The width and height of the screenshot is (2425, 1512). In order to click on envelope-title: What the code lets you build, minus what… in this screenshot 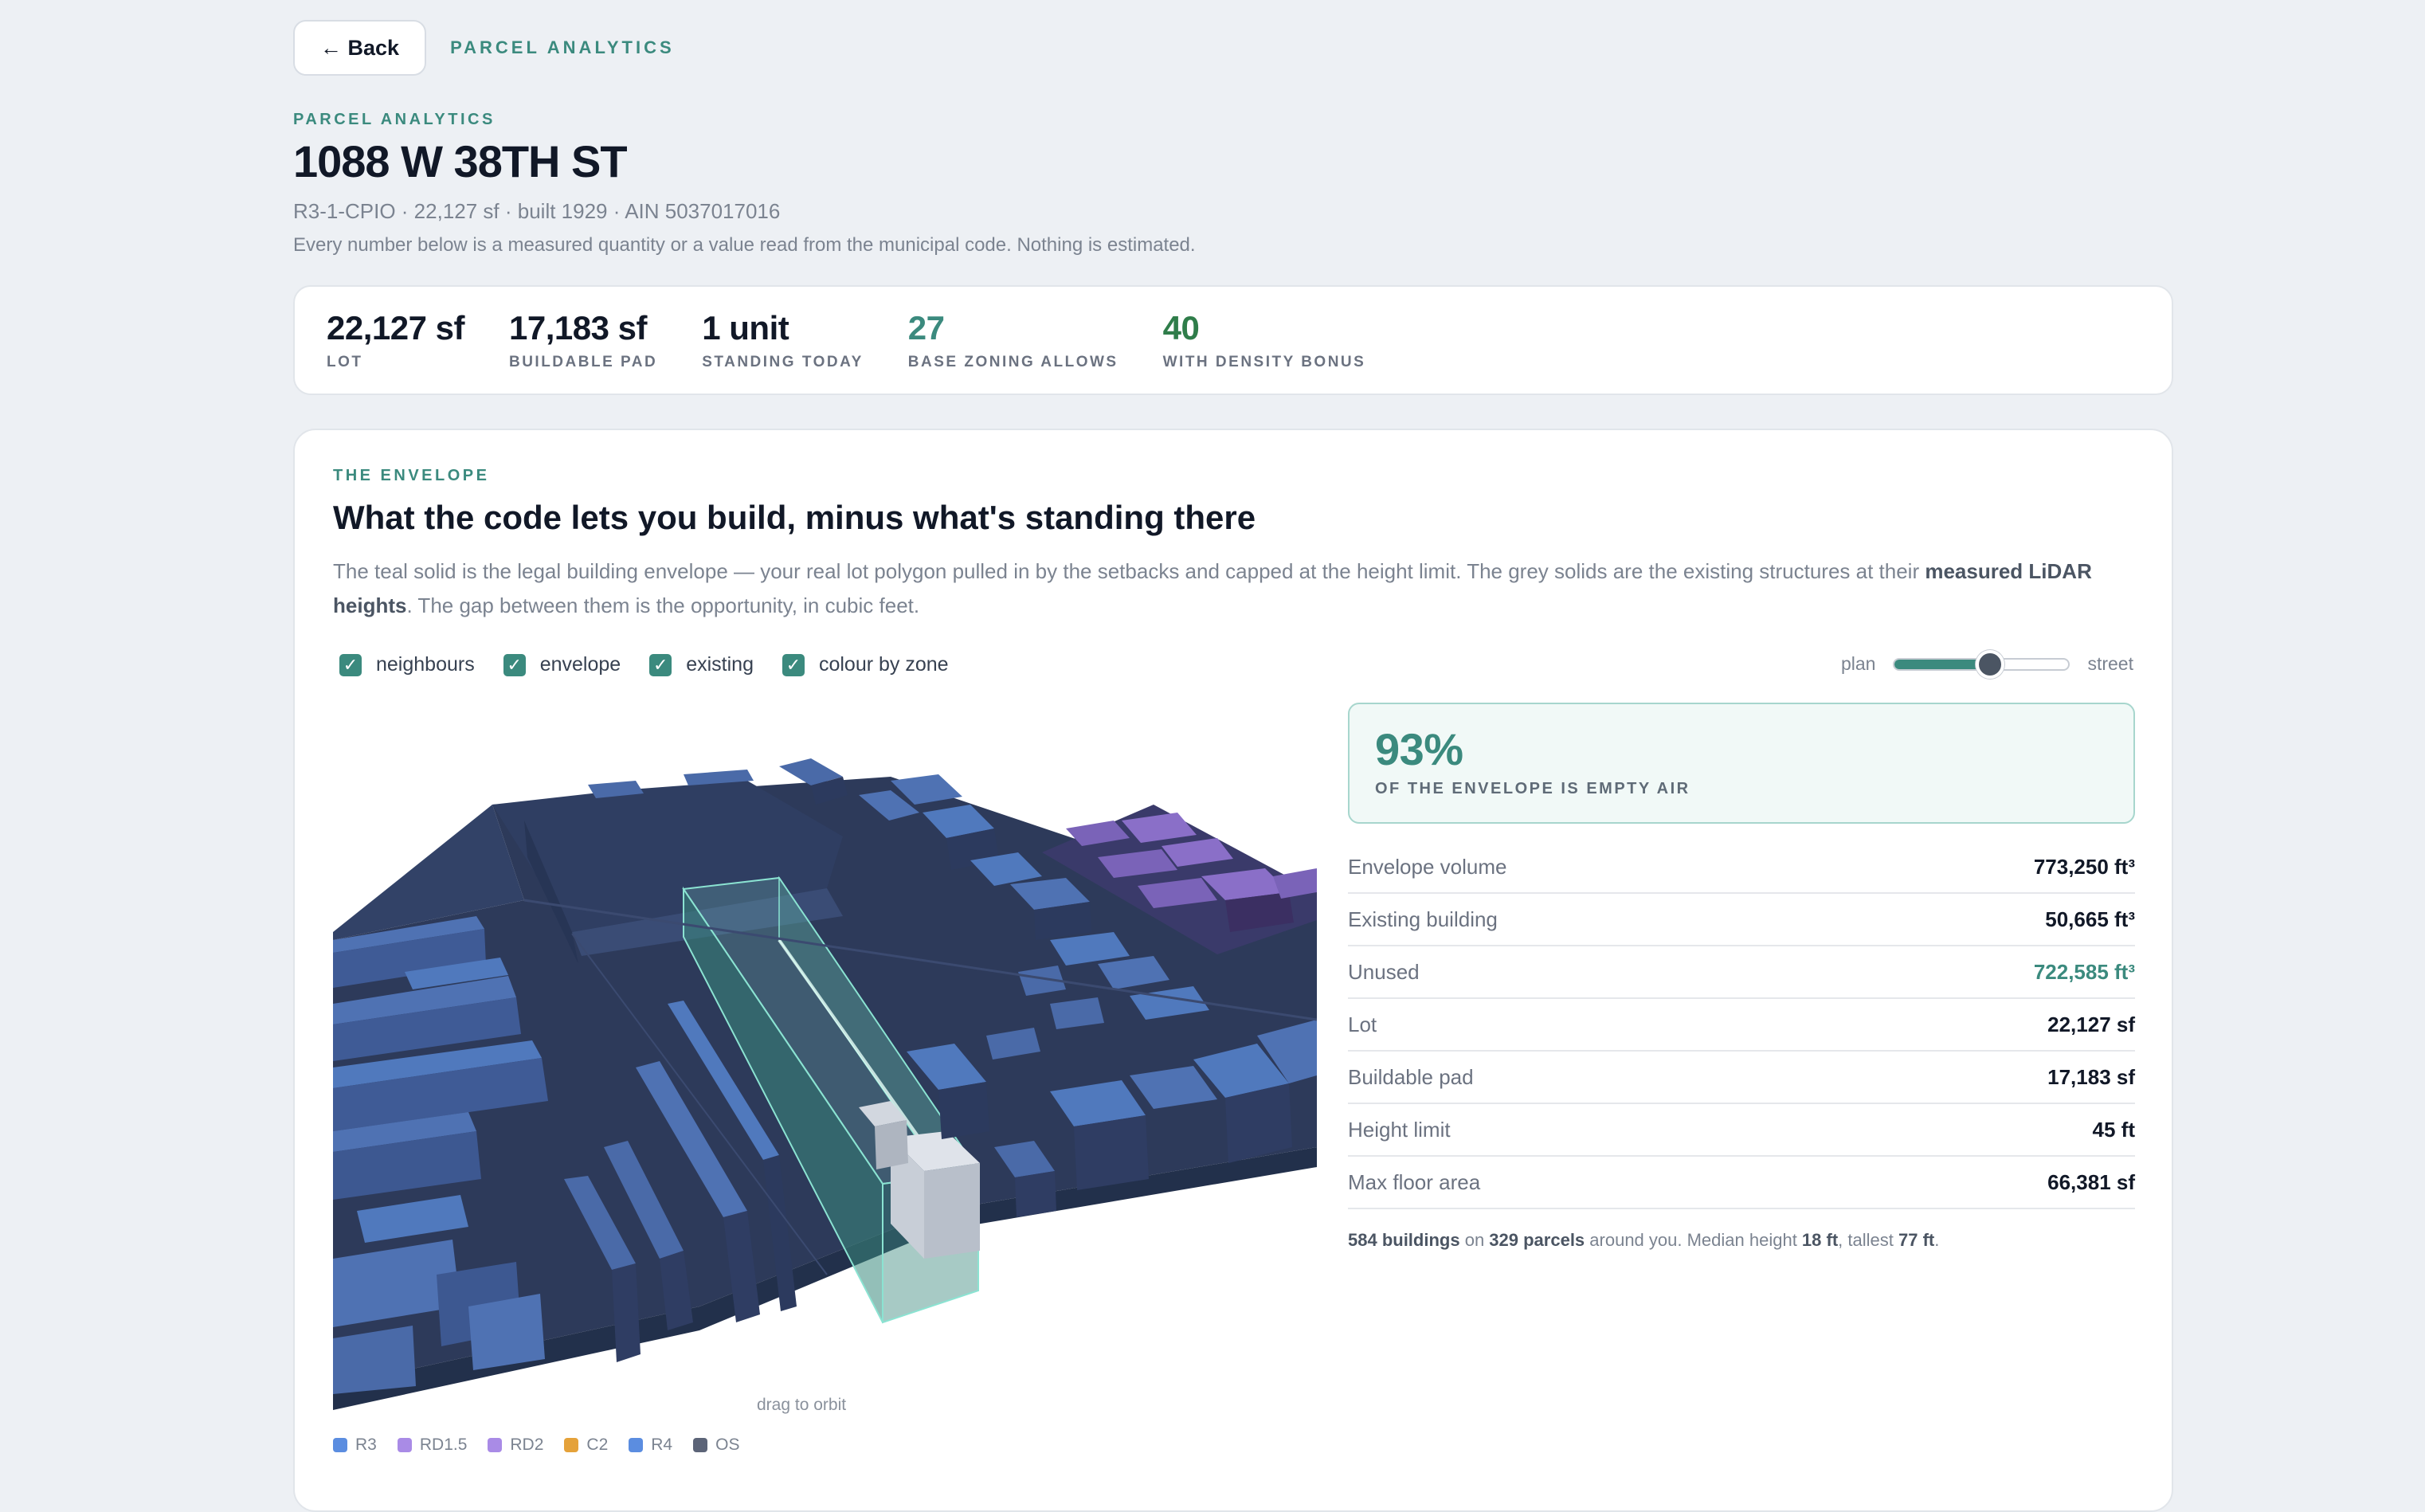, I will do `click(794, 518)`.